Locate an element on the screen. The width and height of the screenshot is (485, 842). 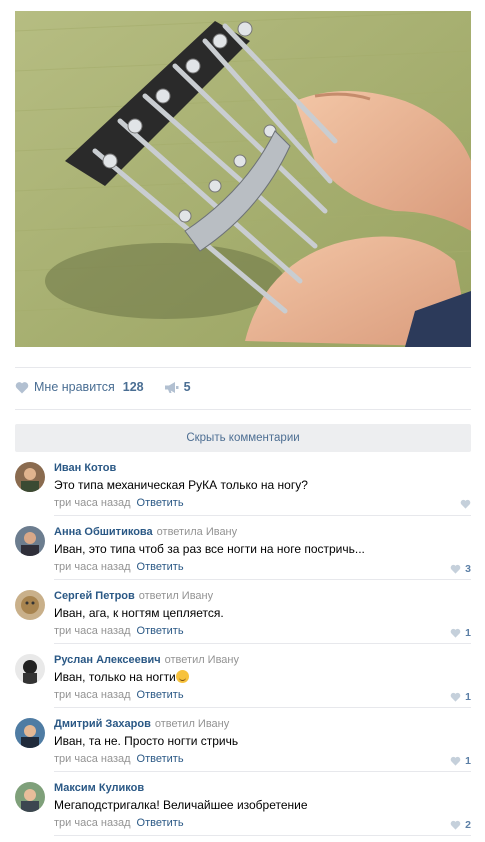
comment-author: Руслан Алексеевич is located at coordinates (107, 660).